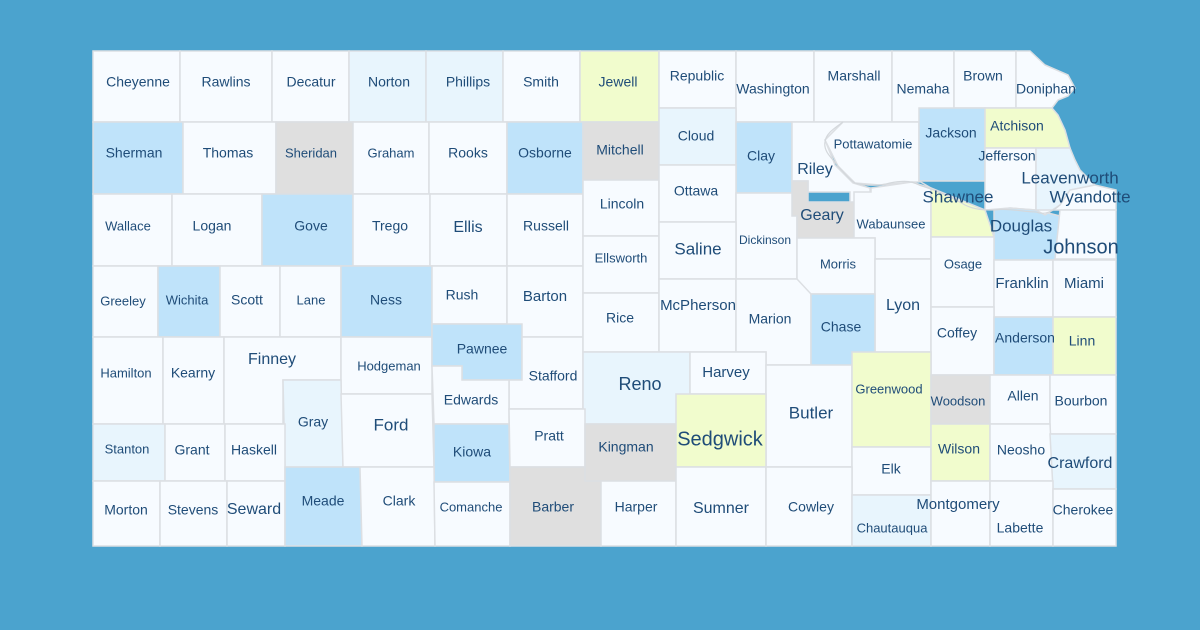  I want to click on county-marshall, so click(853, 86).